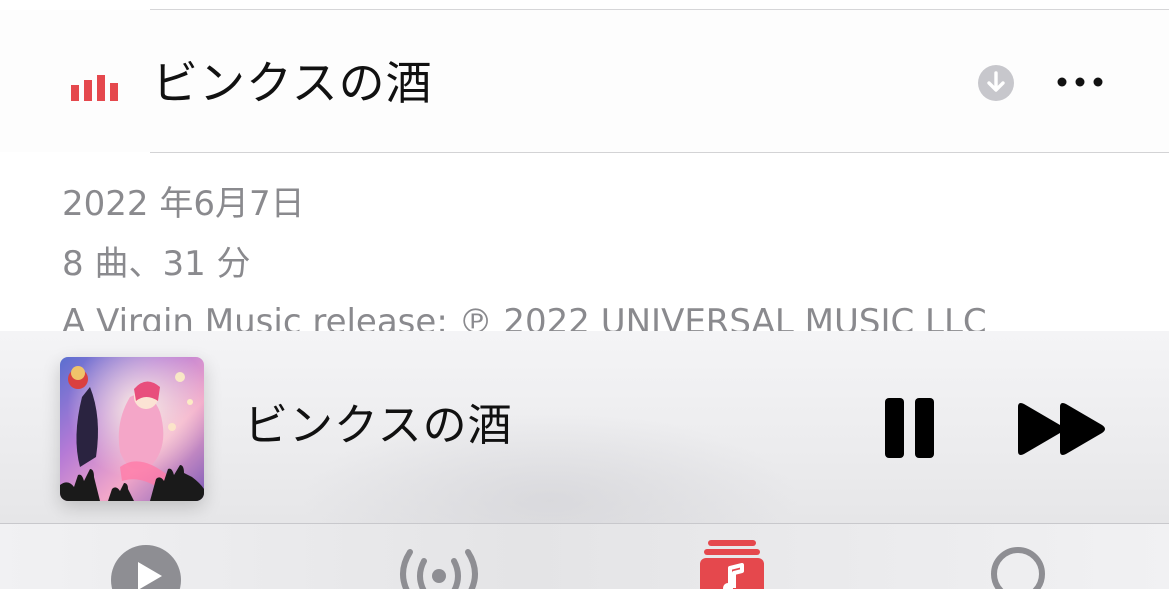 The width and height of the screenshot is (1169, 591). Describe the element at coordinates (732, 564) in the screenshot. I see `library-icon` at that location.